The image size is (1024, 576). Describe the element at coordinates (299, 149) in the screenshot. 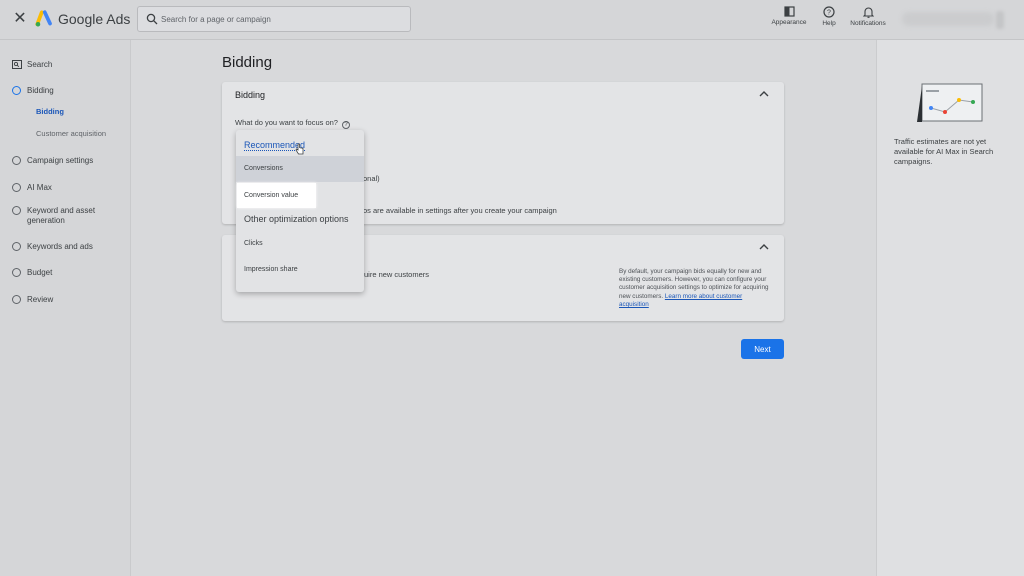

I see `hand-cursor-icon` at that location.